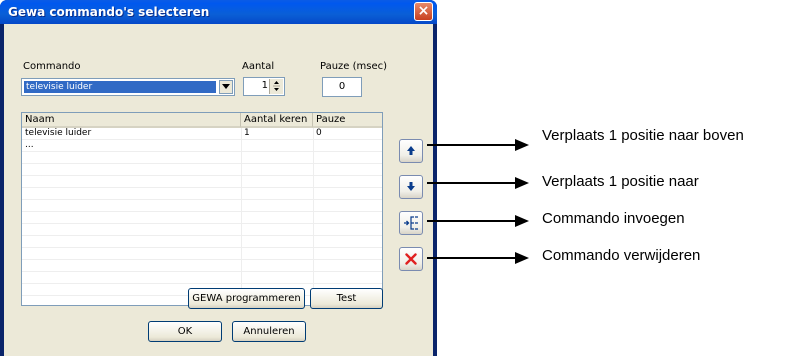 This screenshot has height=356, width=793. I want to click on arrow-up-icon, so click(411, 150).